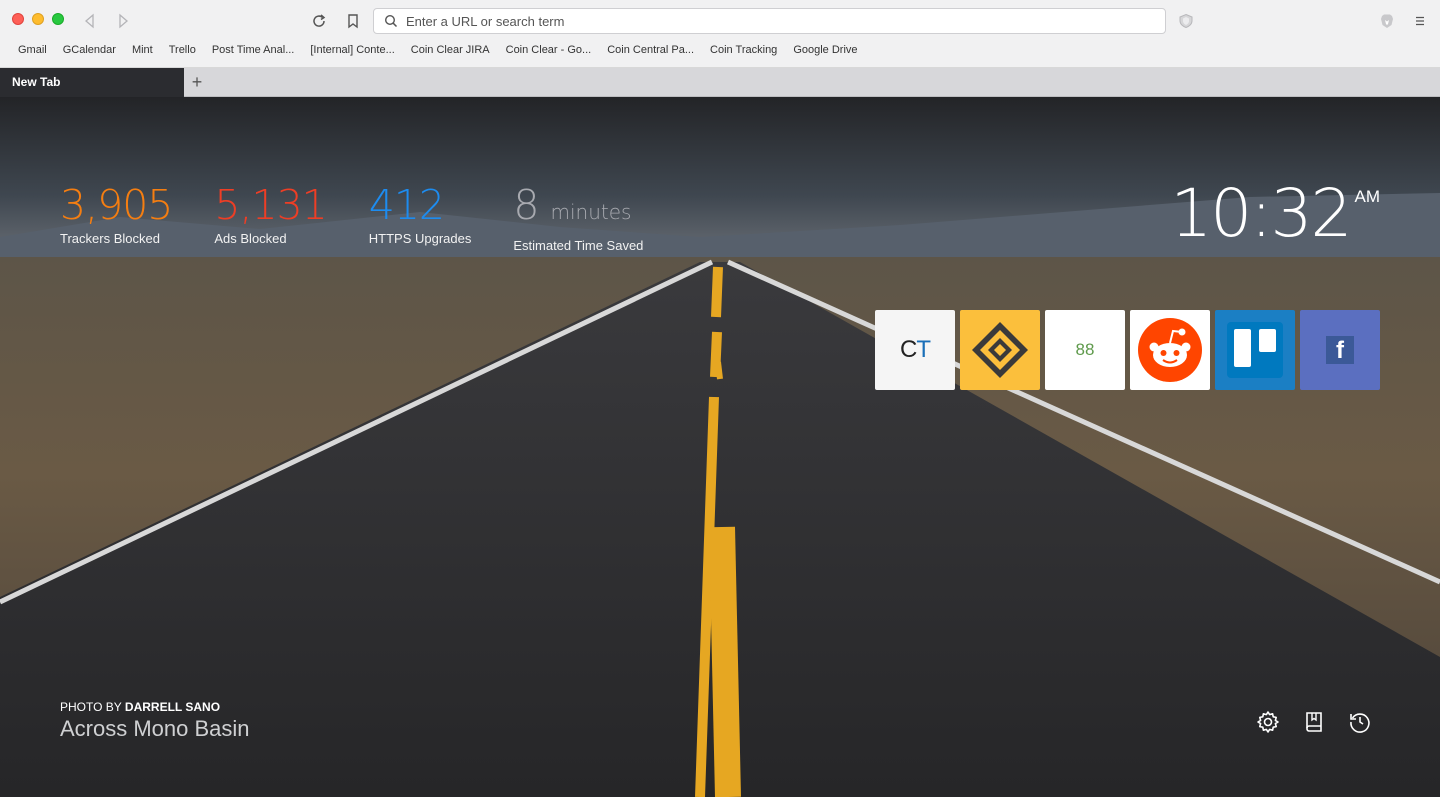 Image resolution: width=1440 pixels, height=797 pixels. I want to click on book-icon, so click(1314, 722).